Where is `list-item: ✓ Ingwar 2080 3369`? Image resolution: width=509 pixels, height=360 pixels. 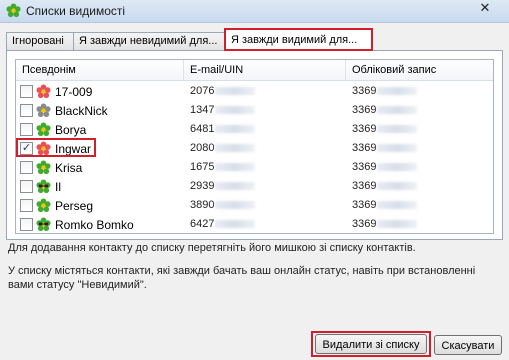 list-item: ✓ Ingwar 2080 3369 is located at coordinates (254, 148).